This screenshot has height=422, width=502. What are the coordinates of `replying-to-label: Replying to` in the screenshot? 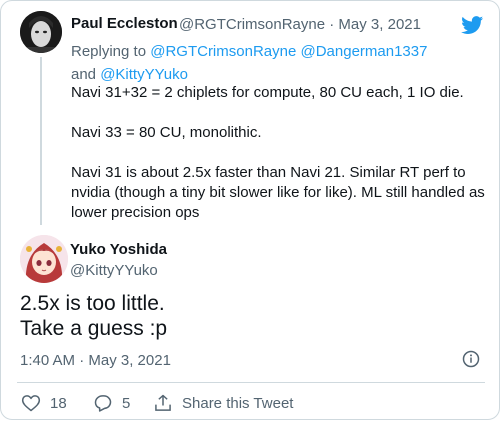 It's located at (109, 51).